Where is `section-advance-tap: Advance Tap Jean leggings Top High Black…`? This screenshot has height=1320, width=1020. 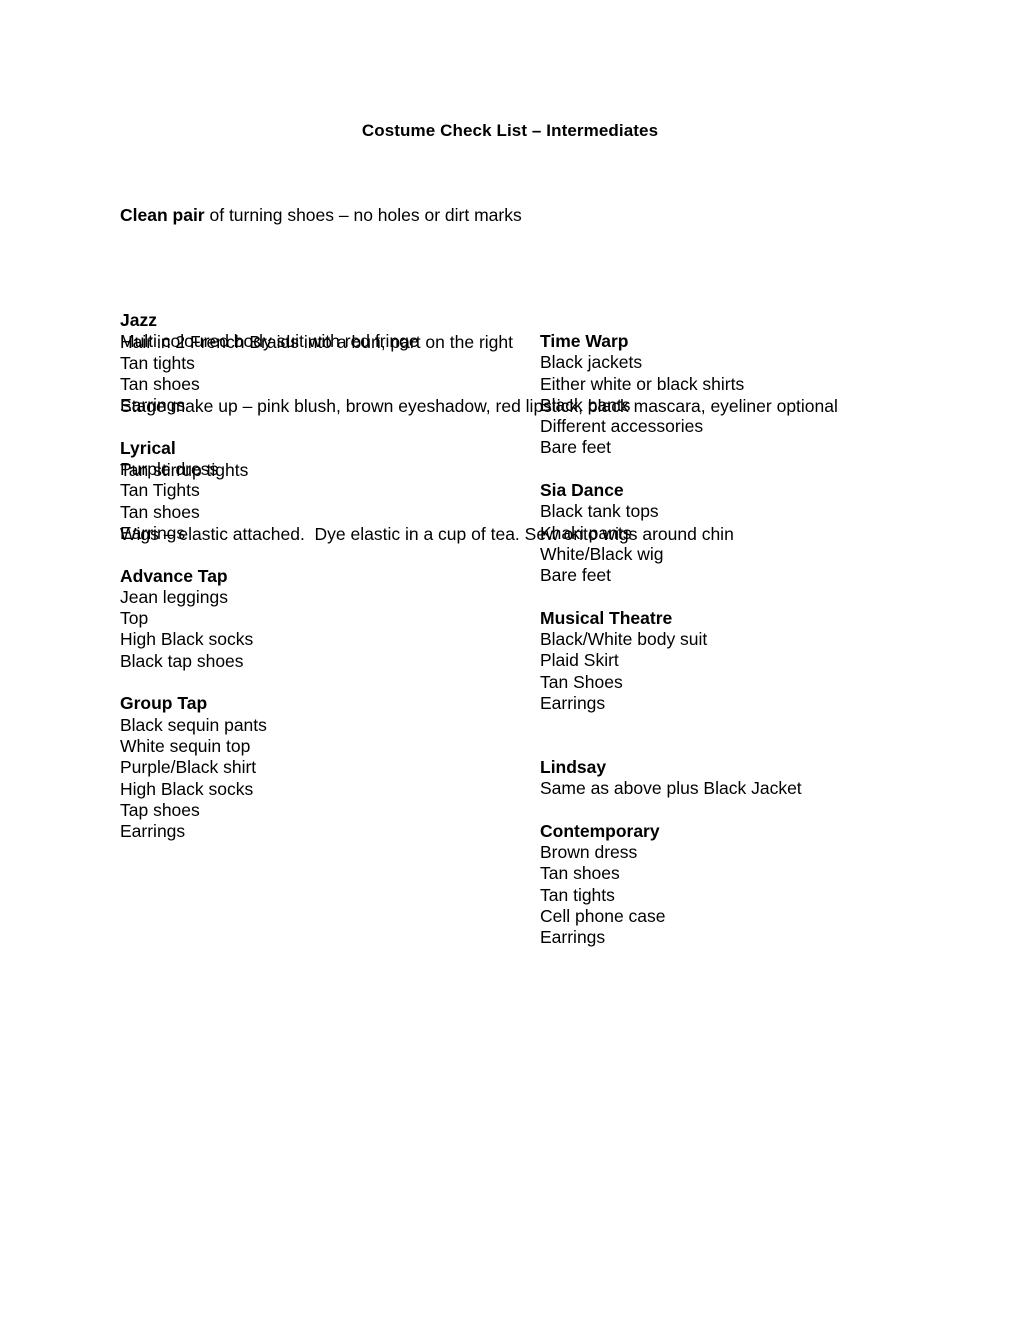 section-advance-tap: Advance Tap Jean leggings Top High Black… is located at coordinates (320, 619).